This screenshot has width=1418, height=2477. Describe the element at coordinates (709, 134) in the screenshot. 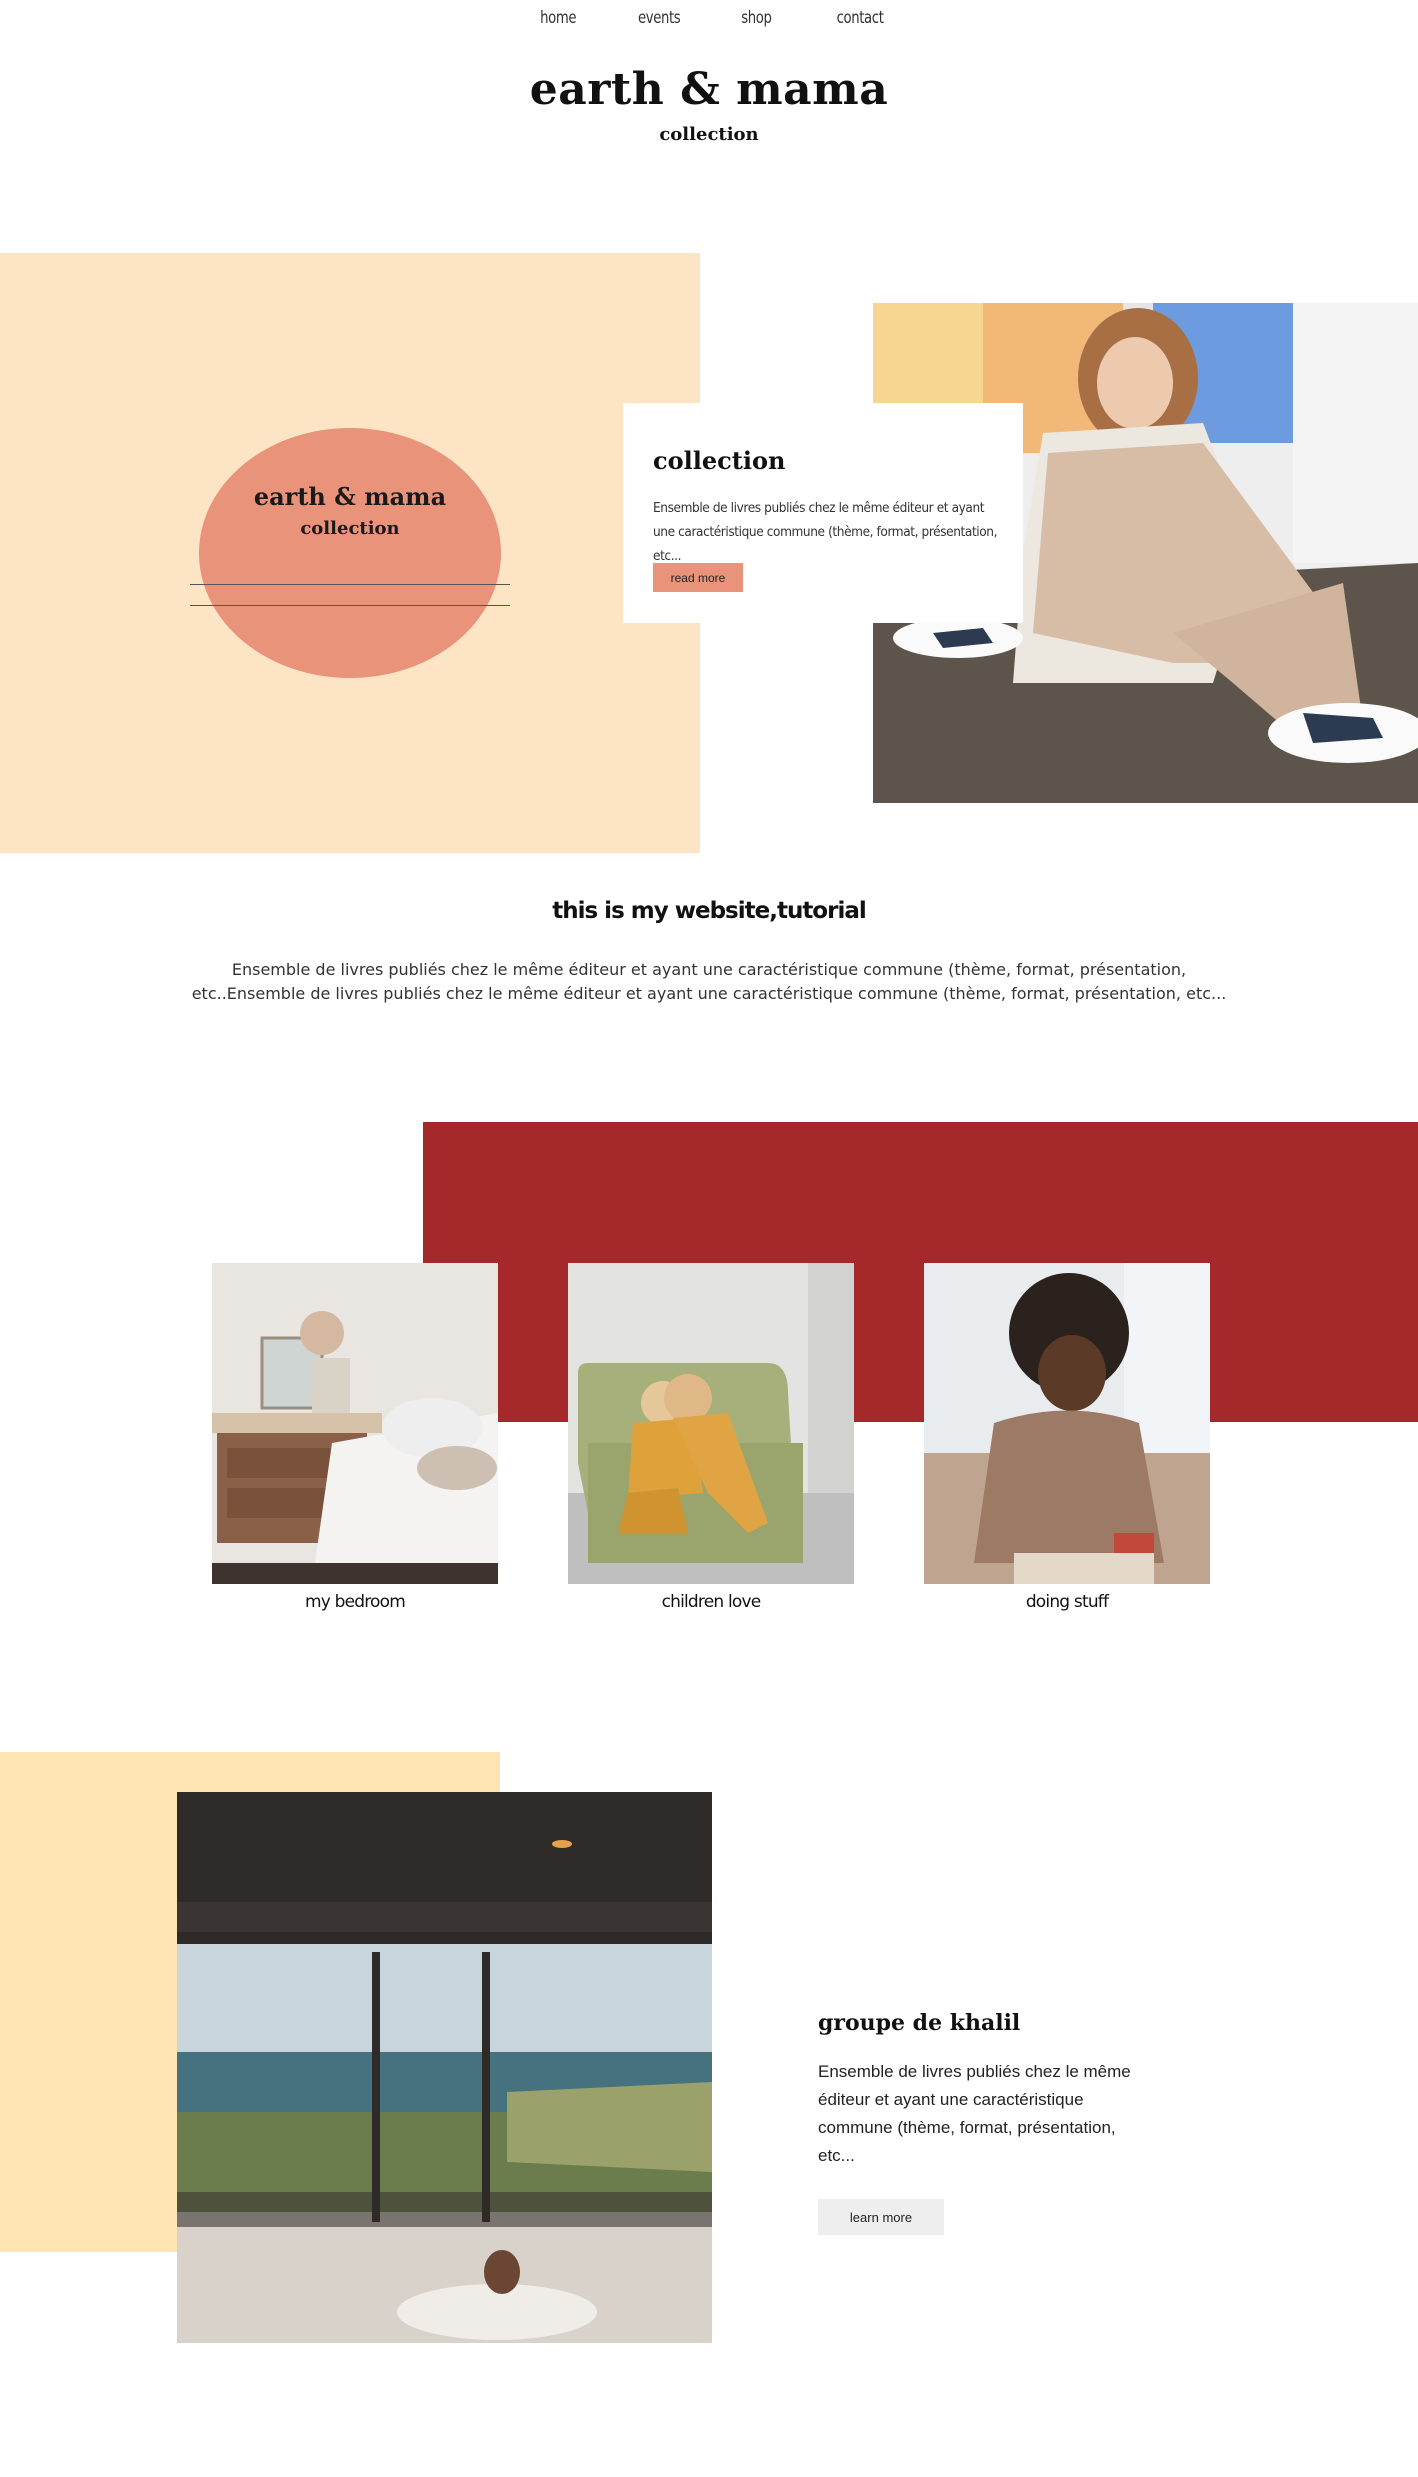

I see `site-subtitle: collection` at that location.